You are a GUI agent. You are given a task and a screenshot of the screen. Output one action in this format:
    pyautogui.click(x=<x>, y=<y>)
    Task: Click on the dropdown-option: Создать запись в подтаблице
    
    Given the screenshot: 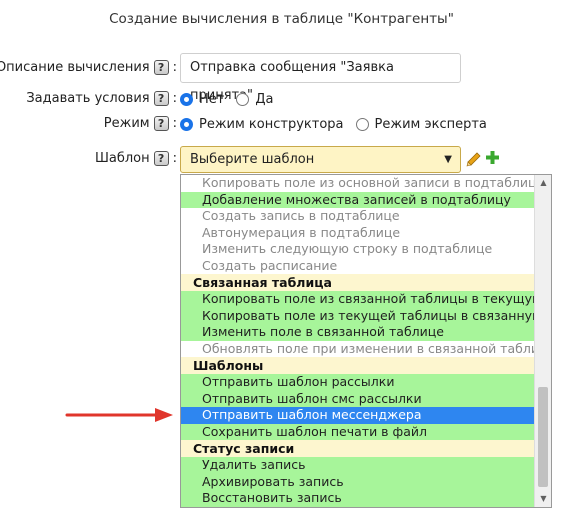 What is the action you would take?
    pyautogui.click(x=357, y=216)
    